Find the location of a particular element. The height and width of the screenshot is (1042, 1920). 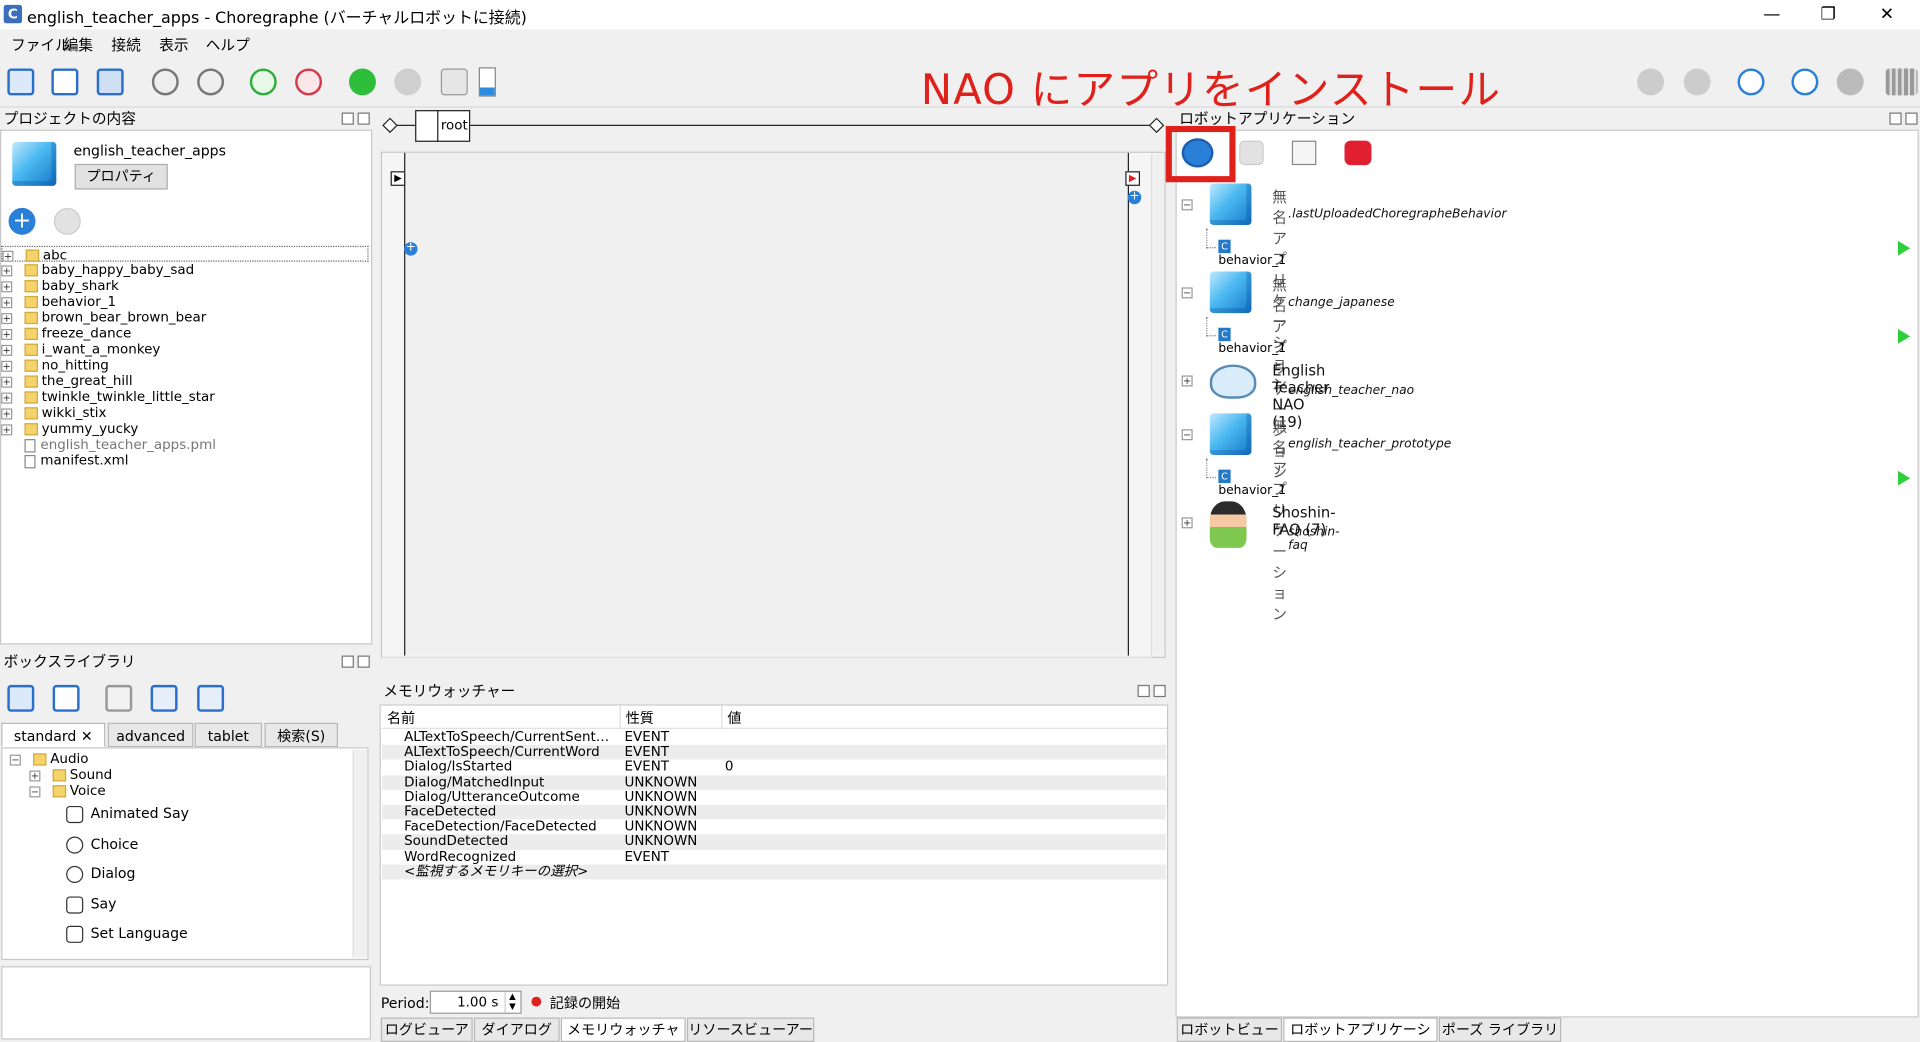

project-tree-item: + baby_shark is located at coordinates (184, 286).